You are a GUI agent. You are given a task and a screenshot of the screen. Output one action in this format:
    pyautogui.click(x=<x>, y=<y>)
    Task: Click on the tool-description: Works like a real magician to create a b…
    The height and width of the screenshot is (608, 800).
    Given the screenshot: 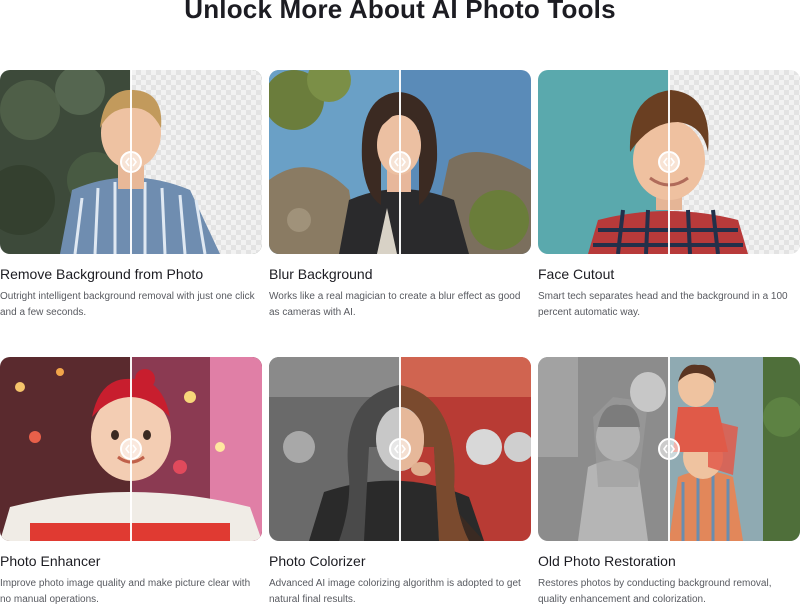 What is the action you would take?
    pyautogui.click(x=395, y=304)
    